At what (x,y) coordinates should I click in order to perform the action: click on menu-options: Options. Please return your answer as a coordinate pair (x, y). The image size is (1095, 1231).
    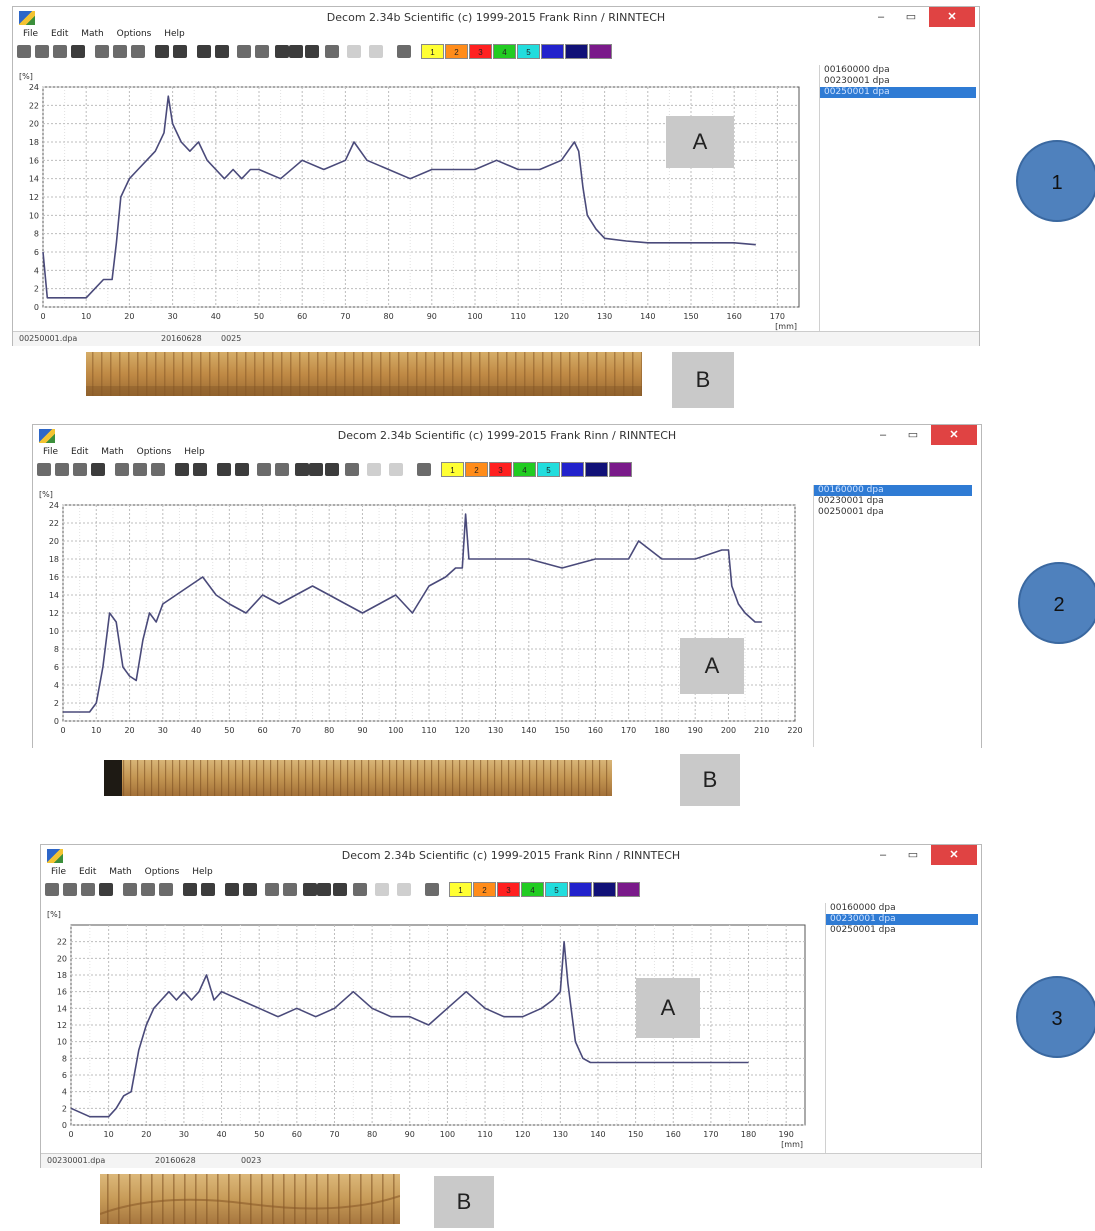
    Looking at the image, I should click on (162, 872).